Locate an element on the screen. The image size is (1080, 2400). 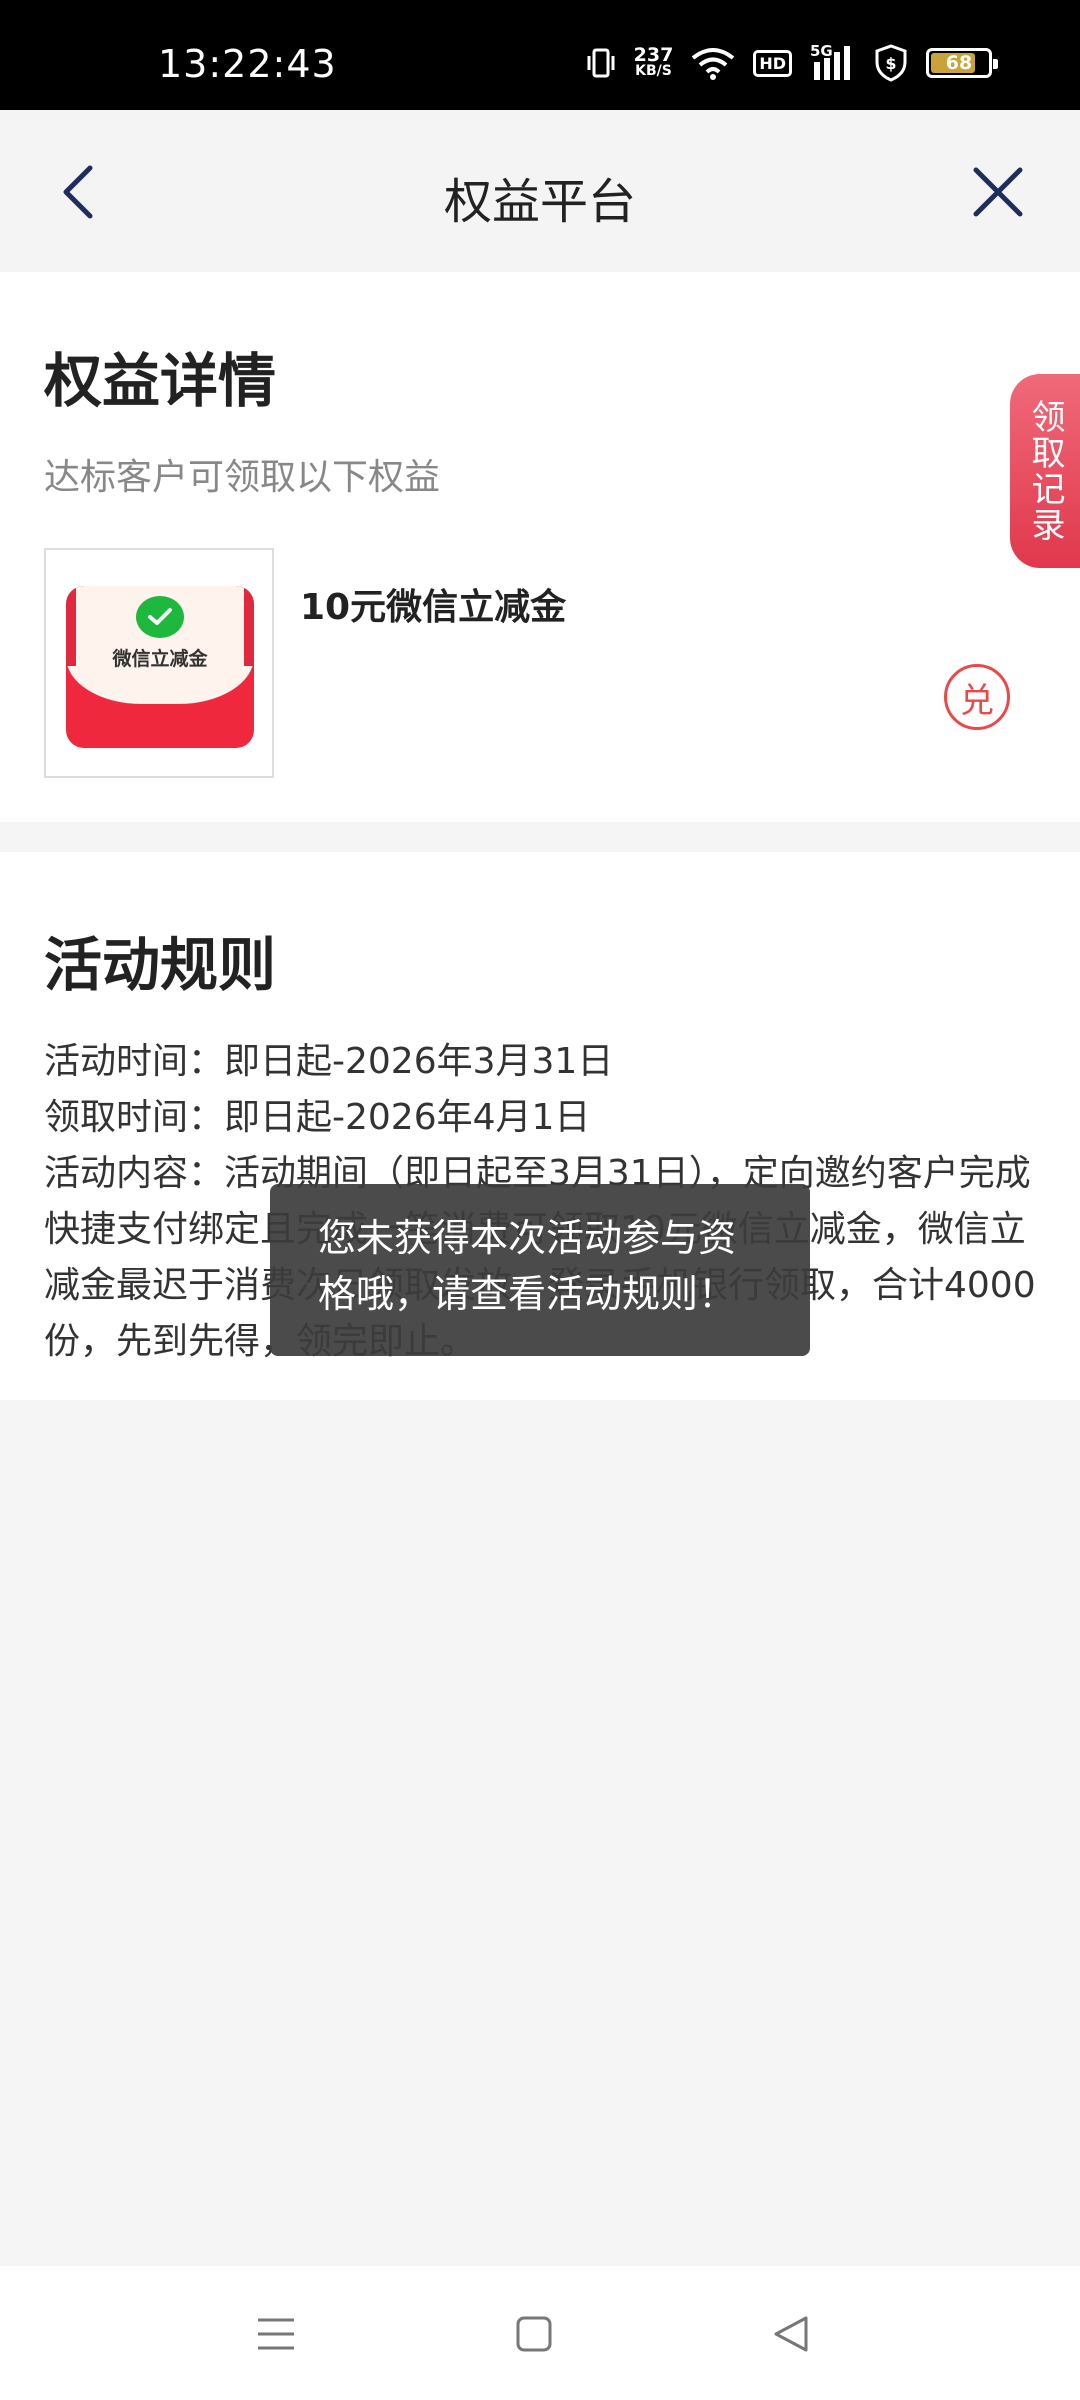
battery-level: 68 is located at coordinates (959, 63).